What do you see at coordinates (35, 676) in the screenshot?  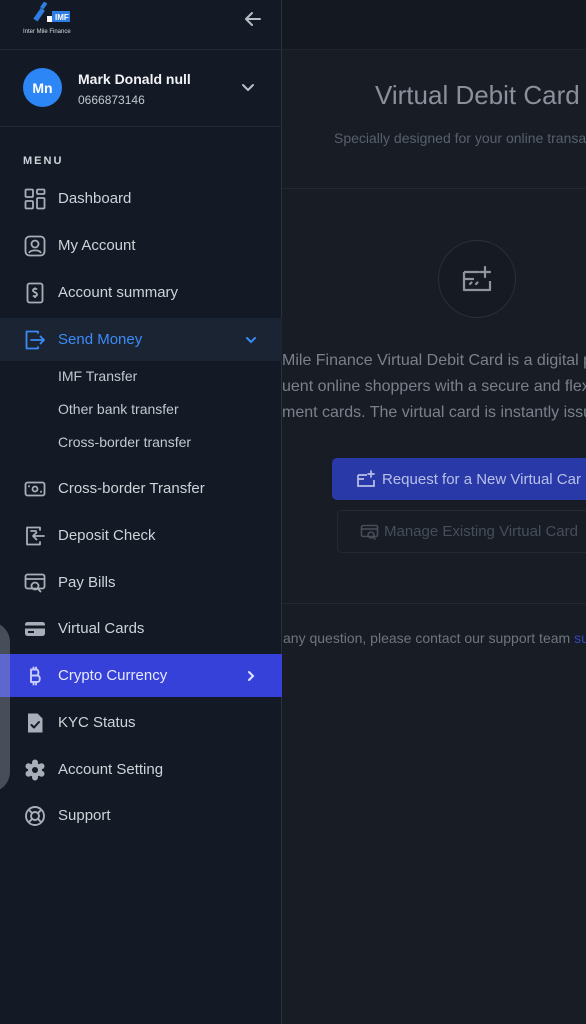 I see `bitcoin-icon` at bounding box center [35, 676].